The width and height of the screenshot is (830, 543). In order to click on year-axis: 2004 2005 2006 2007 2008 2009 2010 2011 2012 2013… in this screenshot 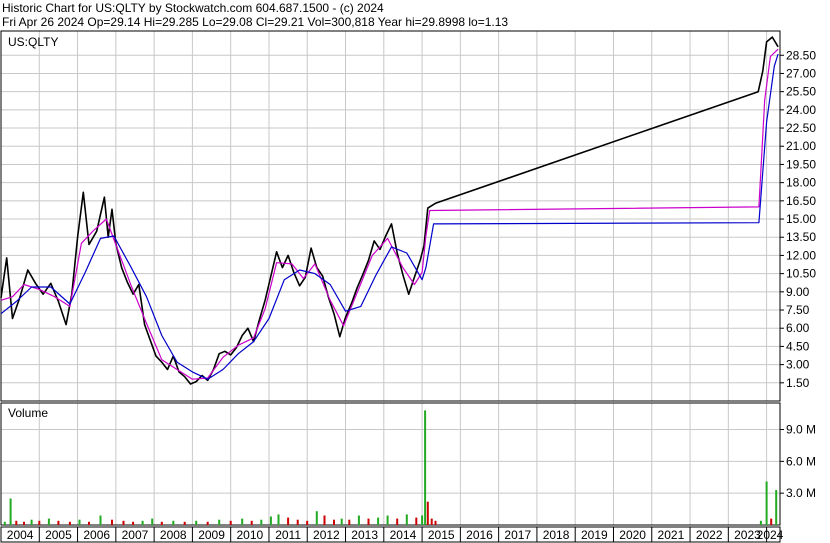, I will do `click(392, 534)`.